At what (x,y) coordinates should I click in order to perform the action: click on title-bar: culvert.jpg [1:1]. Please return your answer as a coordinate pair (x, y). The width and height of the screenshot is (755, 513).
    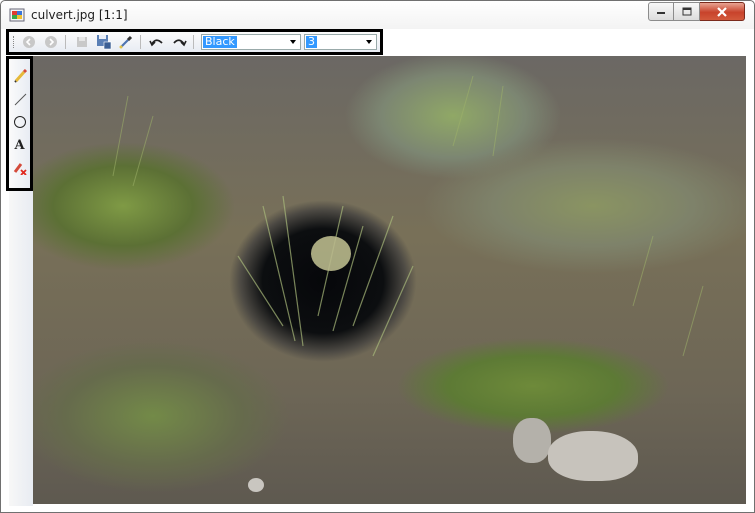
    Looking at the image, I should click on (377, 15).